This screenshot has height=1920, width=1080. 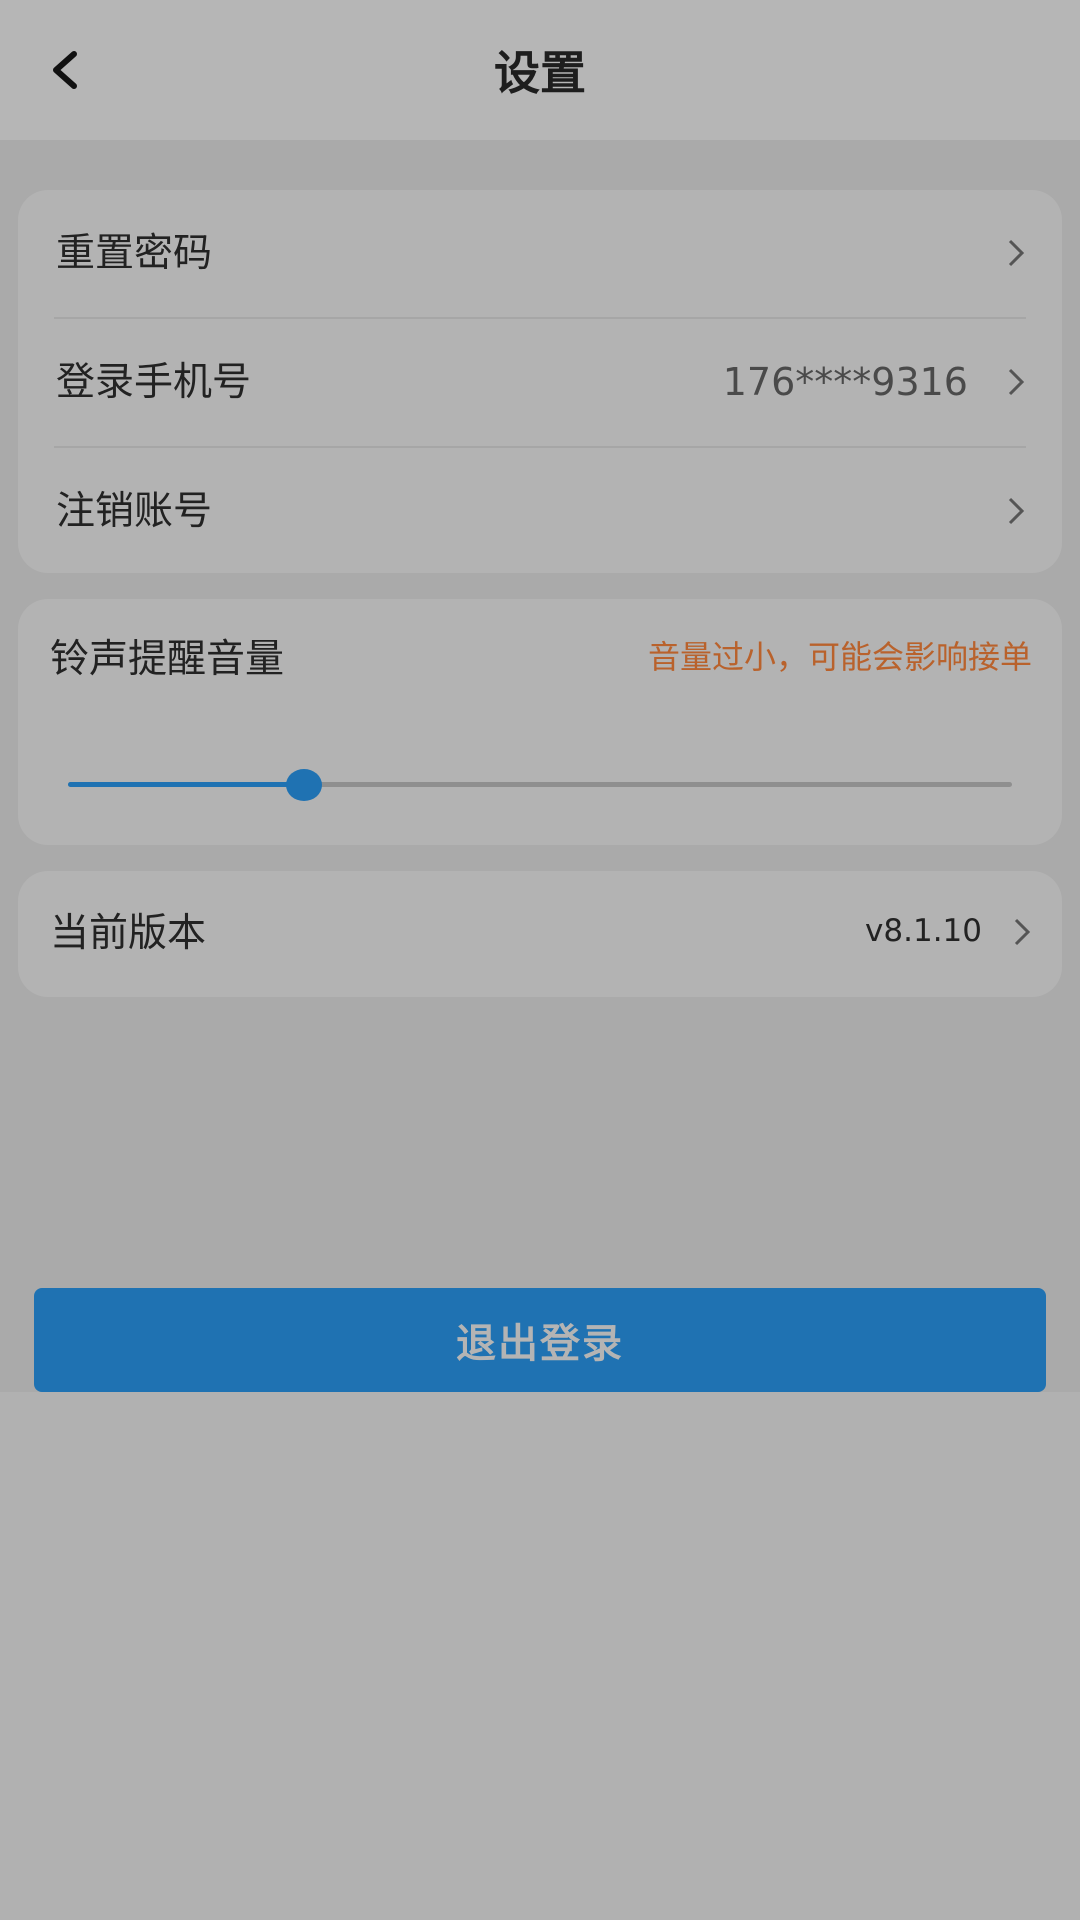 I want to click on reset-password-row: 重置密码, so click(x=540, y=253).